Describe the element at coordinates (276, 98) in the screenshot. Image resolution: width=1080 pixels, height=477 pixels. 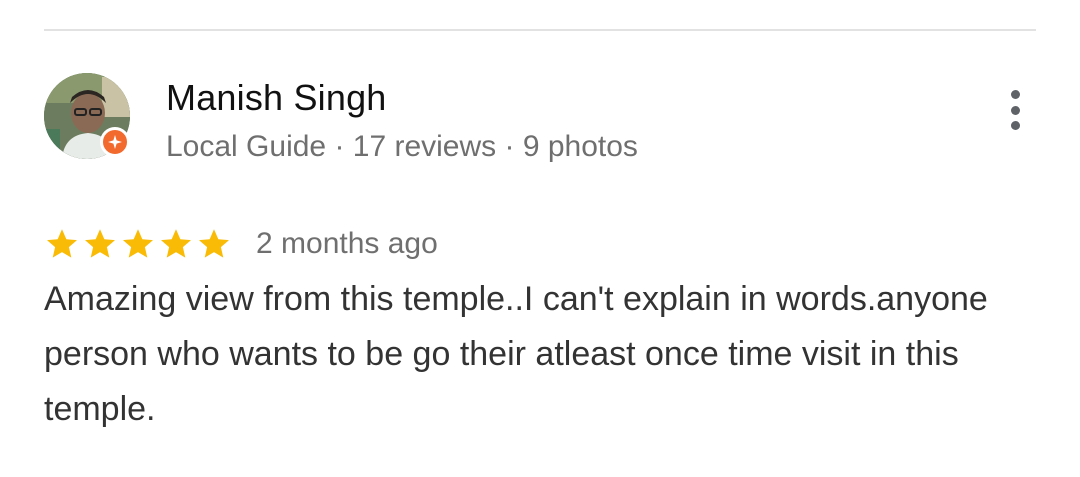
I see `author-name: Manish Singh` at that location.